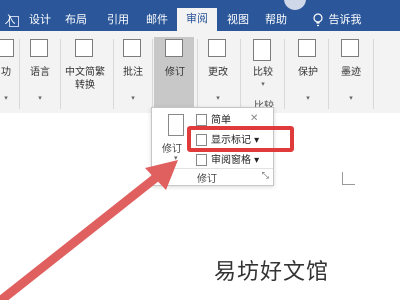  What do you see at coordinates (272, 272) in the screenshot?
I see `watermark: 易坊好文馆` at bounding box center [272, 272].